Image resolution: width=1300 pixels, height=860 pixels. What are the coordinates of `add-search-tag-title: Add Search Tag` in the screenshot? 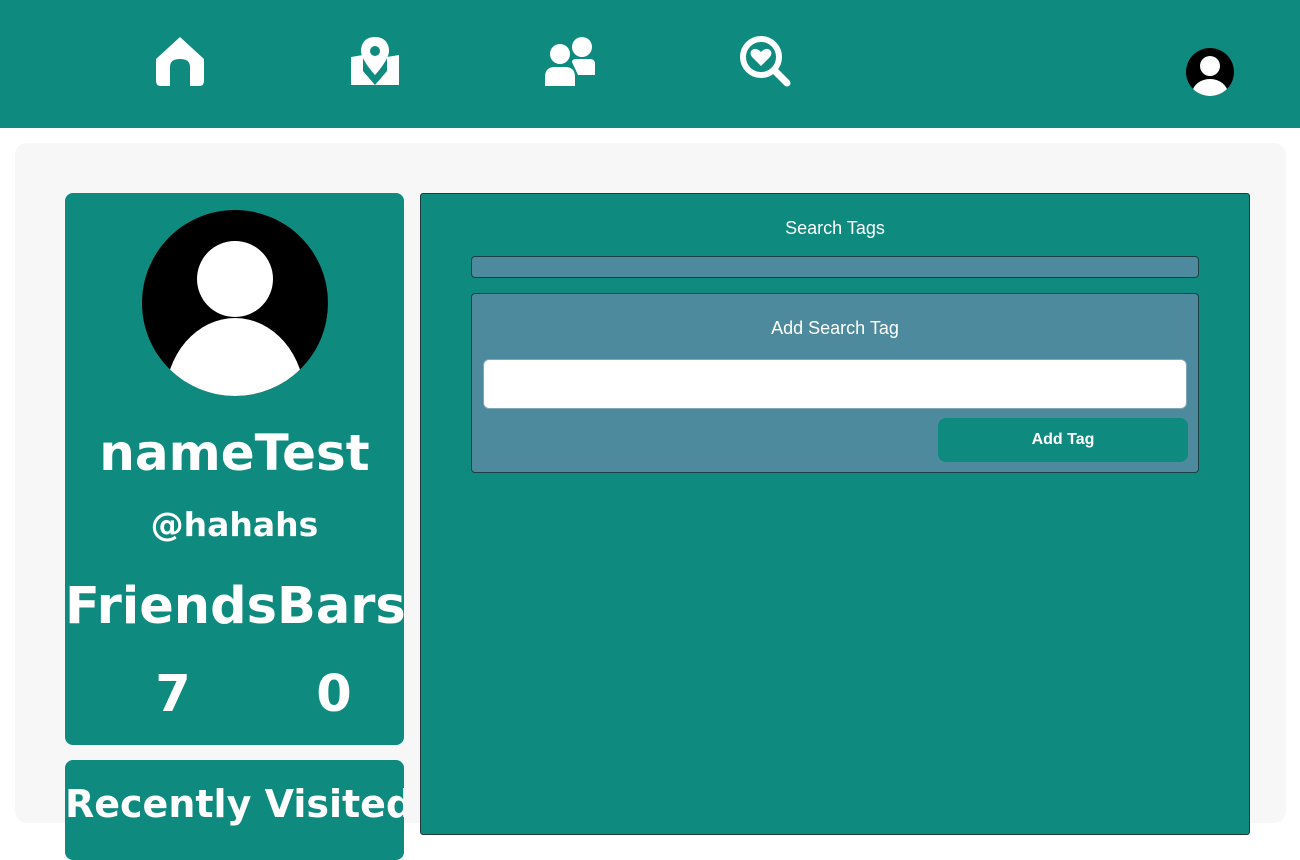 It's located at (835, 328).